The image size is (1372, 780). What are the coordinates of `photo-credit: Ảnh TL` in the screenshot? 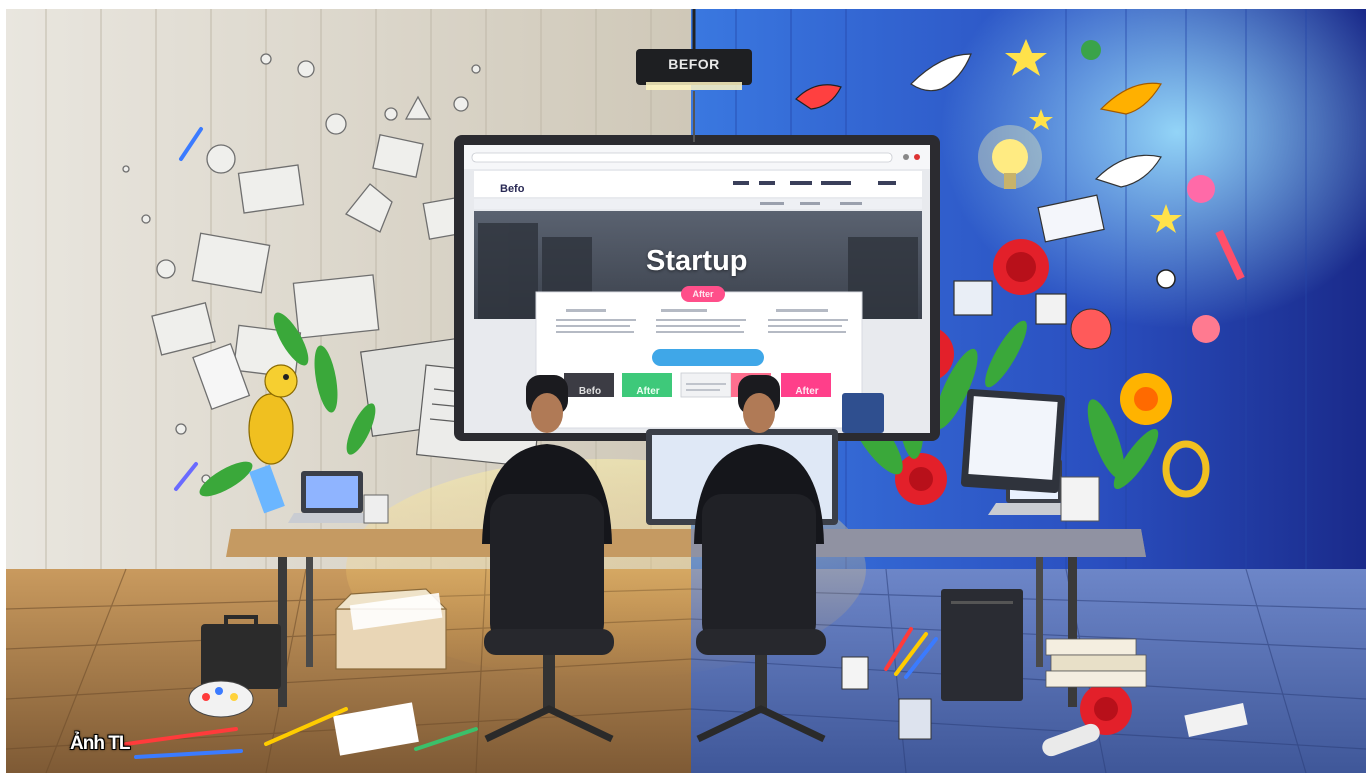 It's located at (100, 743).